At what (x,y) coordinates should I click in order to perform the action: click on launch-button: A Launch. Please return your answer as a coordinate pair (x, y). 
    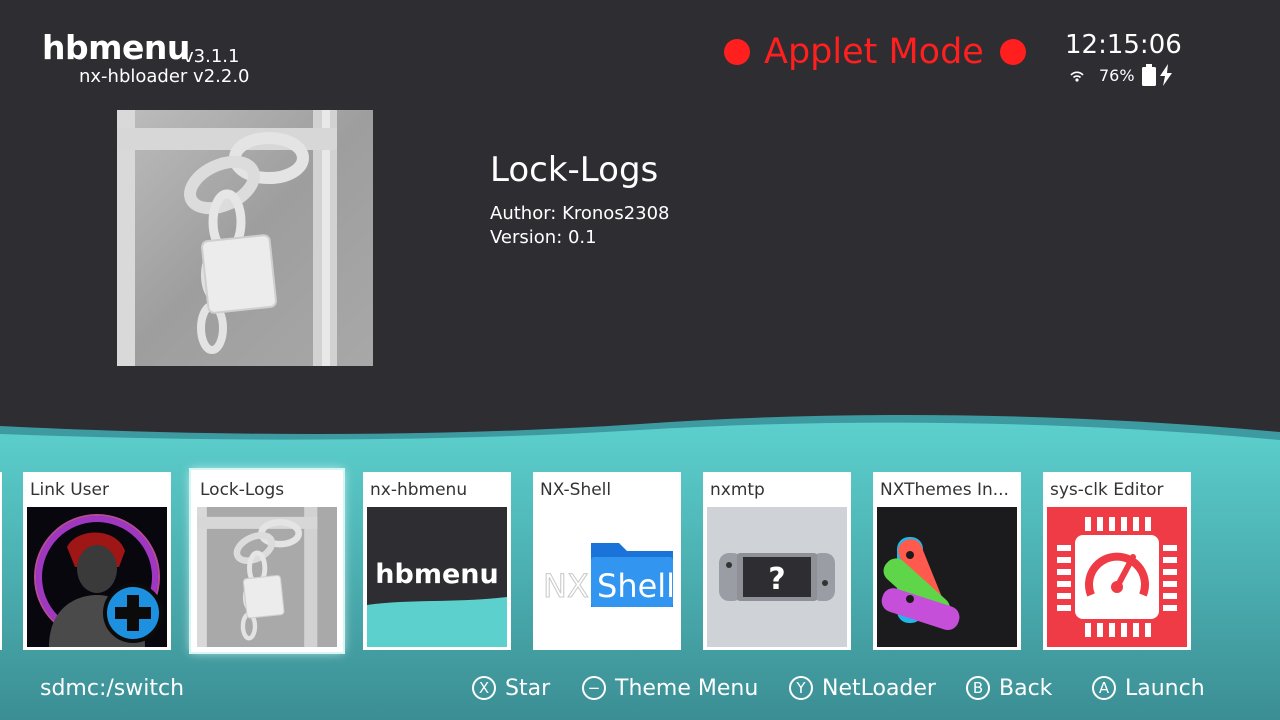
    Looking at the image, I should click on (1148, 688).